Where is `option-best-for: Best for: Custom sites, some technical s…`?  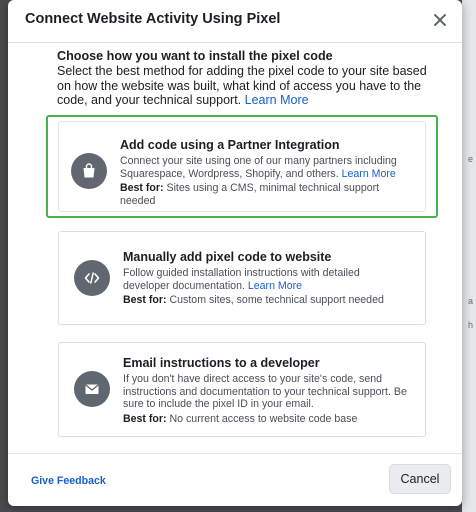 option-best-for: Best for: Custom sites, some technical s… is located at coordinates (253, 300).